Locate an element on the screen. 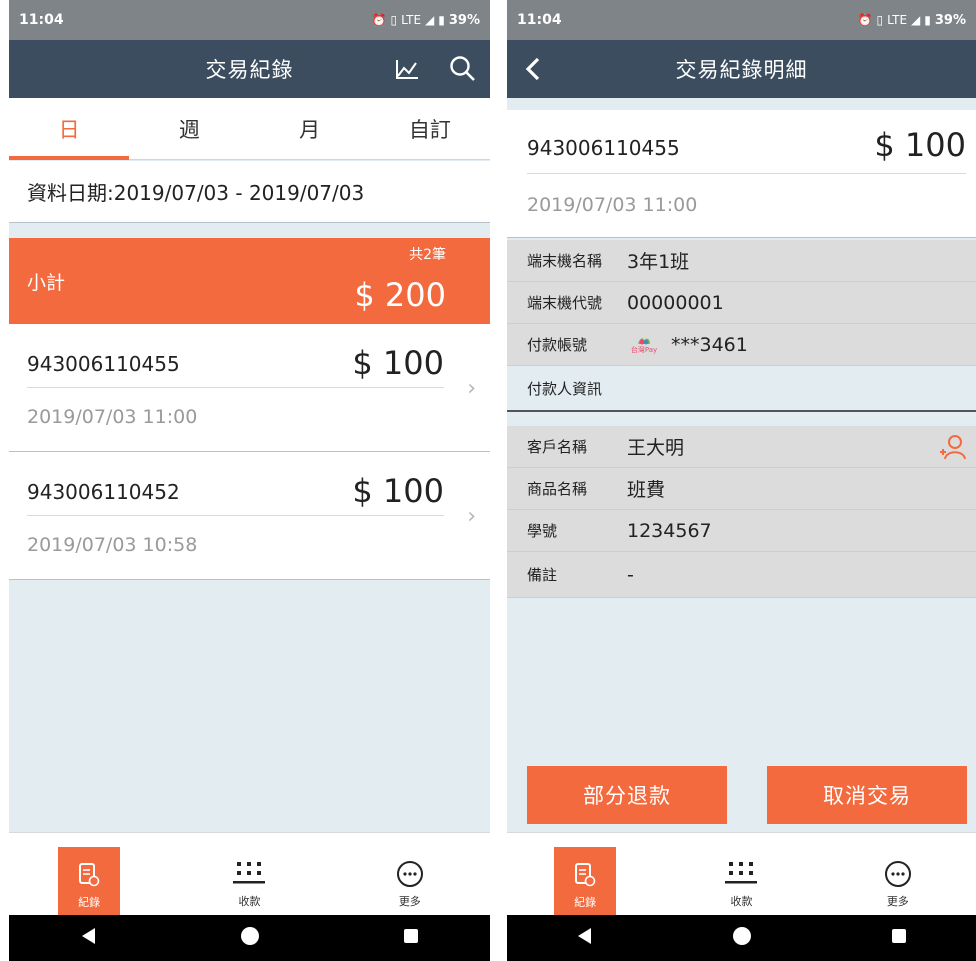  transaction-row: 943006110455 $ 100 2019/07/03 11:00 › is located at coordinates (249, 388).